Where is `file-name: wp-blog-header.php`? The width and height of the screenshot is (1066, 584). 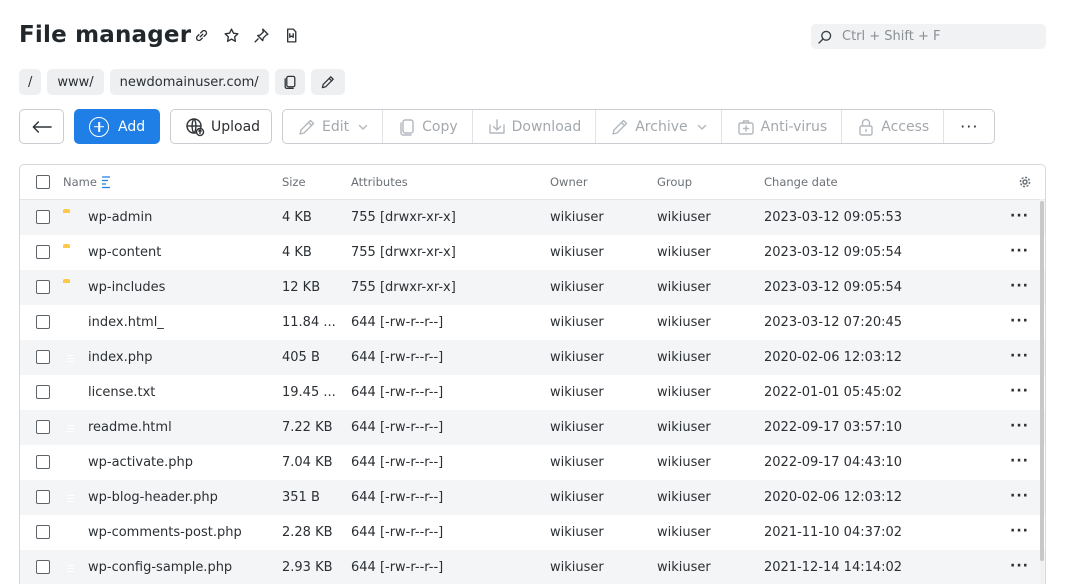 file-name: wp-blog-header.php is located at coordinates (153, 497).